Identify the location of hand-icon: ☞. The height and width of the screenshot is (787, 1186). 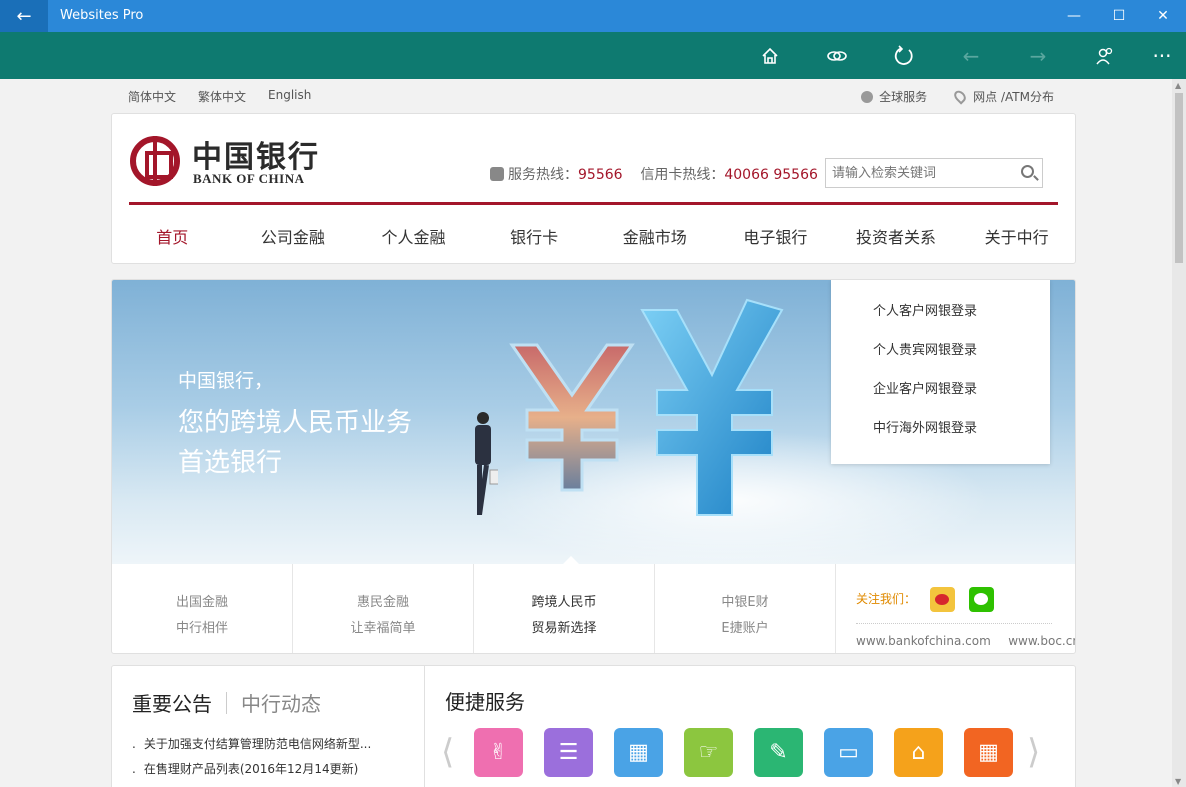
(708, 752).